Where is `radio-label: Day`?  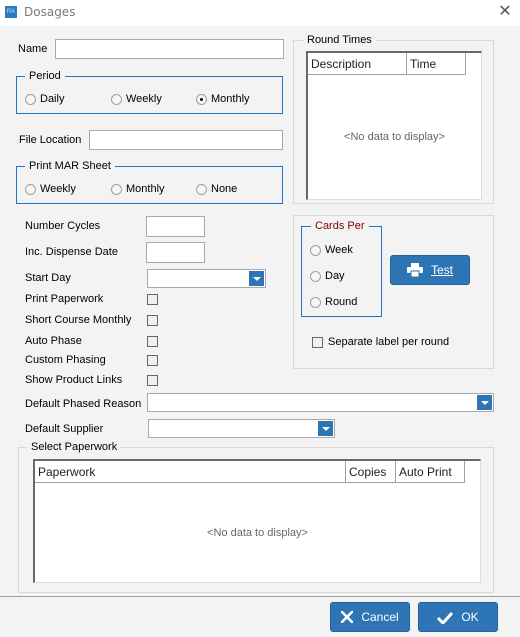
radio-label: Day is located at coordinates (335, 276).